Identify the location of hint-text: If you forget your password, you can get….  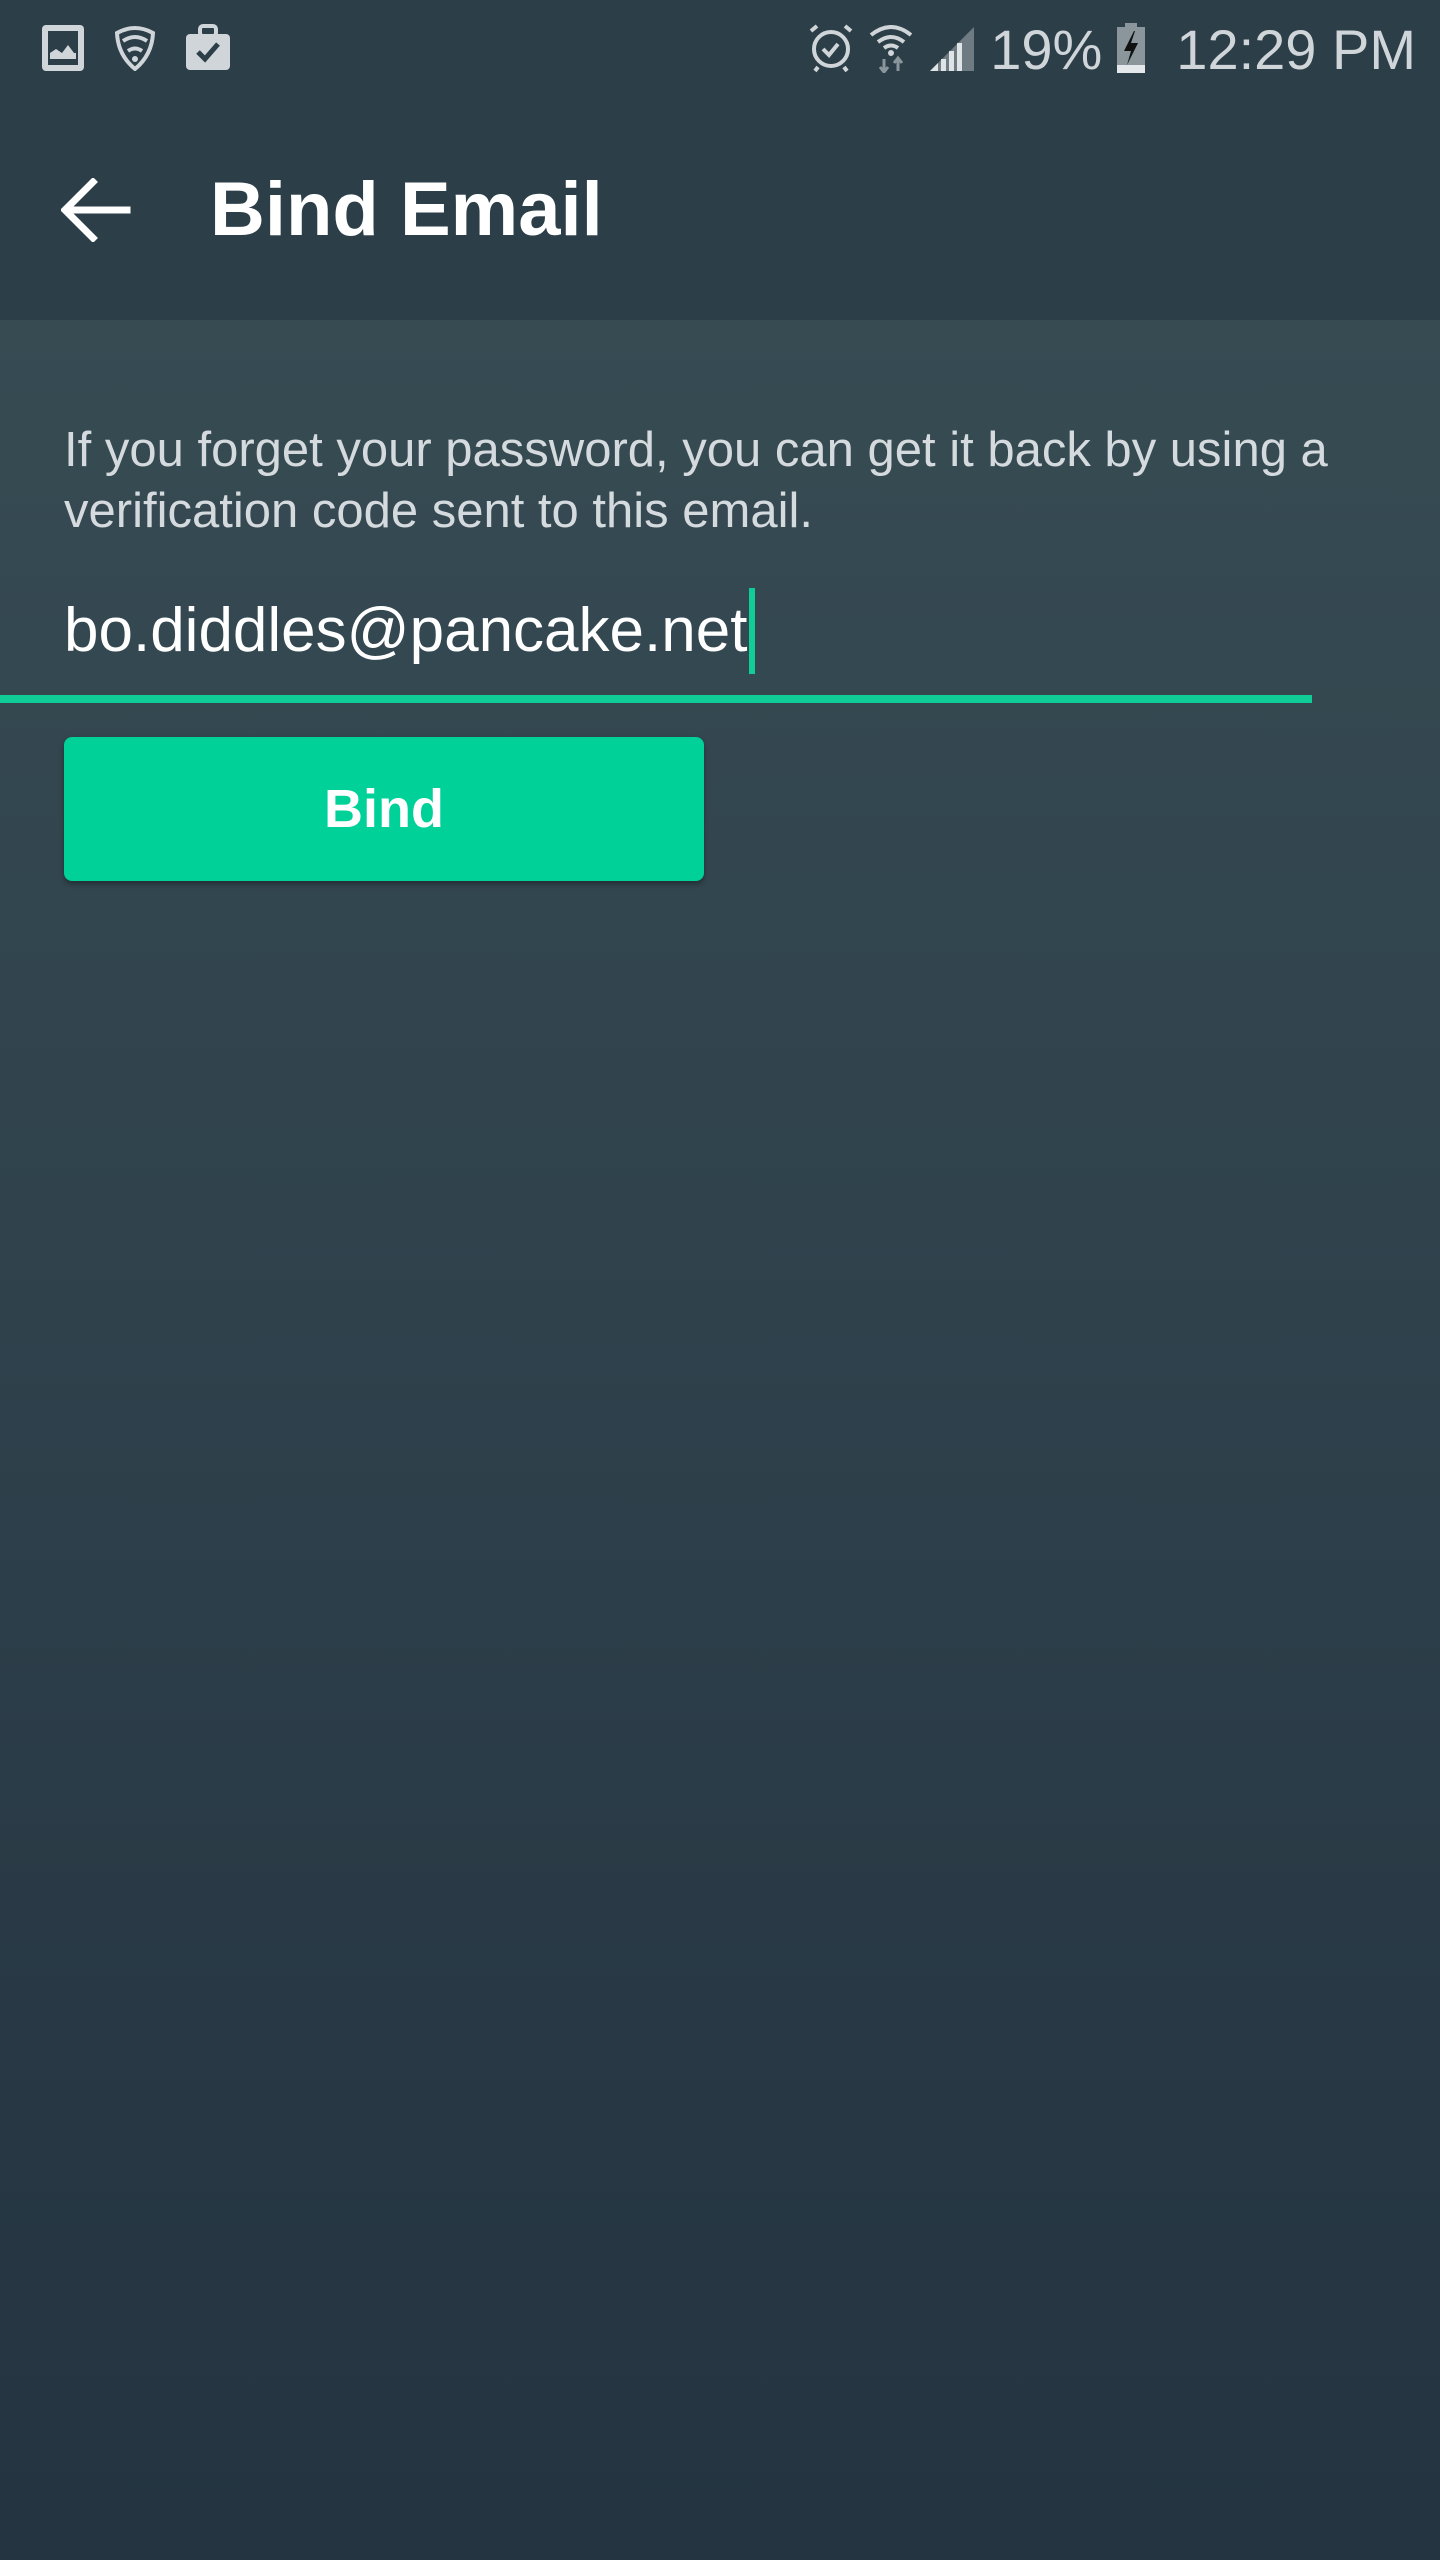
(696, 480).